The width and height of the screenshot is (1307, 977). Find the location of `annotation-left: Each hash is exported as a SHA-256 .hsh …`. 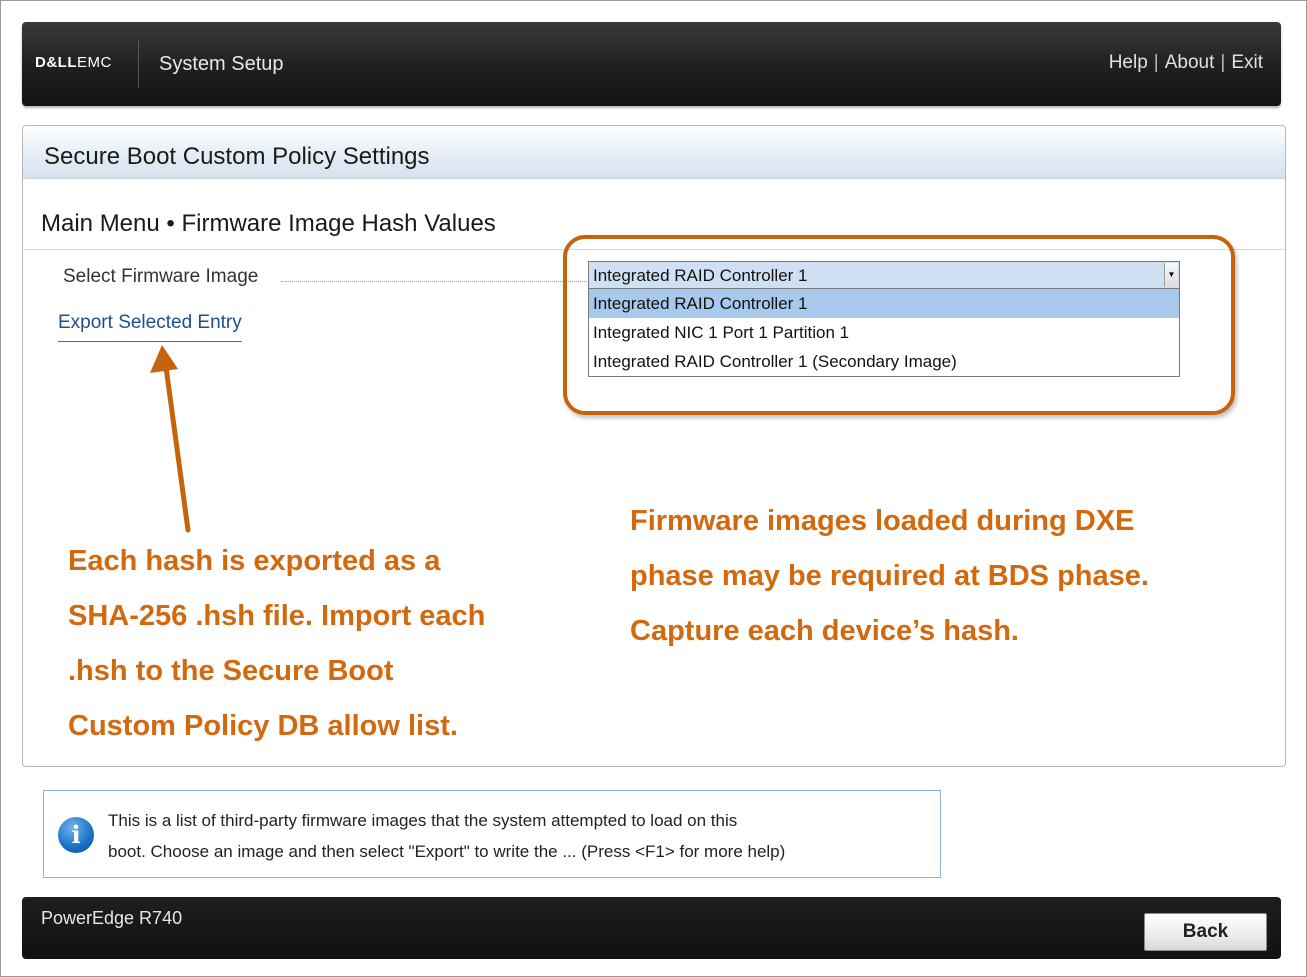

annotation-left: Each hash is exported as a SHA-256 .hsh … is located at coordinates (328, 644).